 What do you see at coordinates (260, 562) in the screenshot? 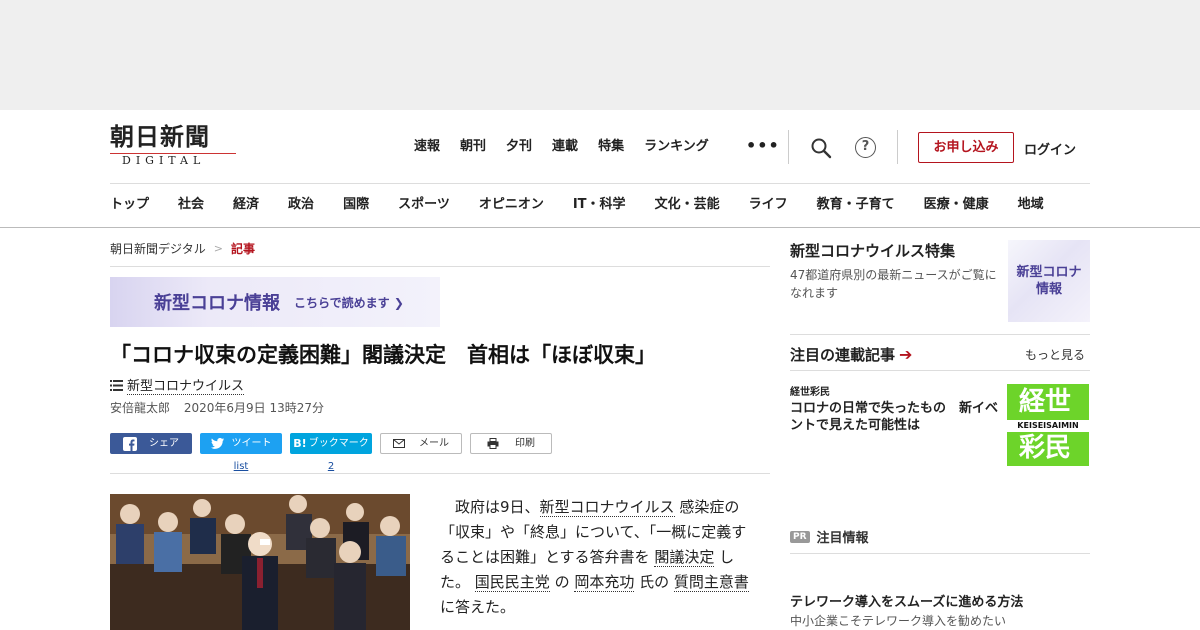
I see `article-photo` at bounding box center [260, 562].